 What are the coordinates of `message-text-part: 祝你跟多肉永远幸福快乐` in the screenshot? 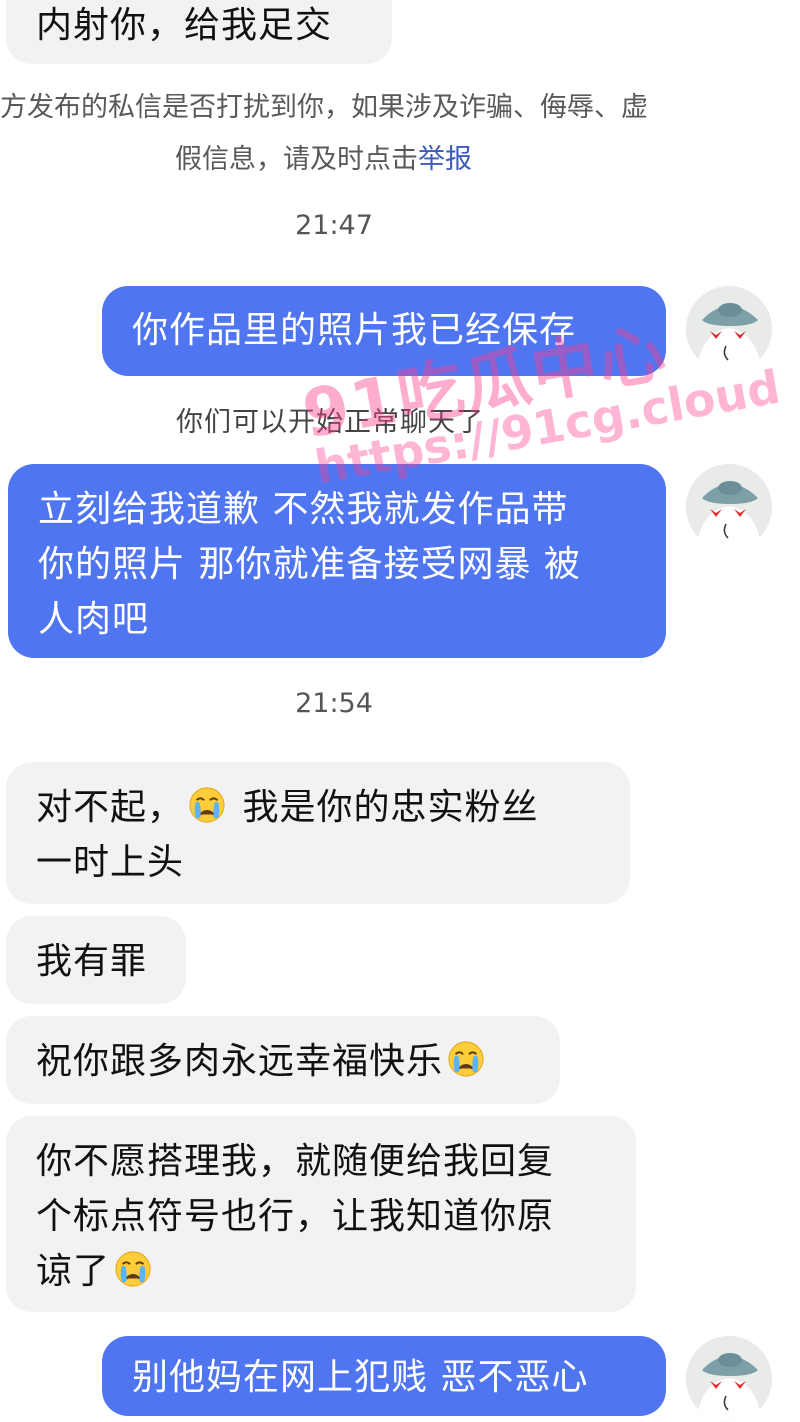 It's located at (240, 1061).